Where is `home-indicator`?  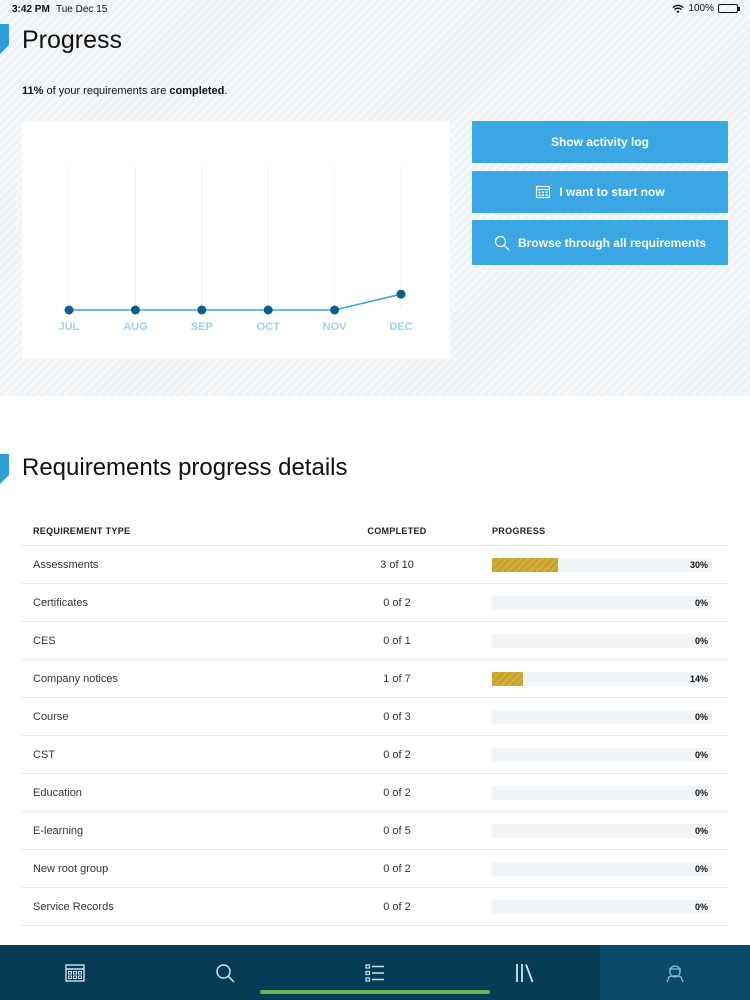 home-indicator is located at coordinates (375, 992).